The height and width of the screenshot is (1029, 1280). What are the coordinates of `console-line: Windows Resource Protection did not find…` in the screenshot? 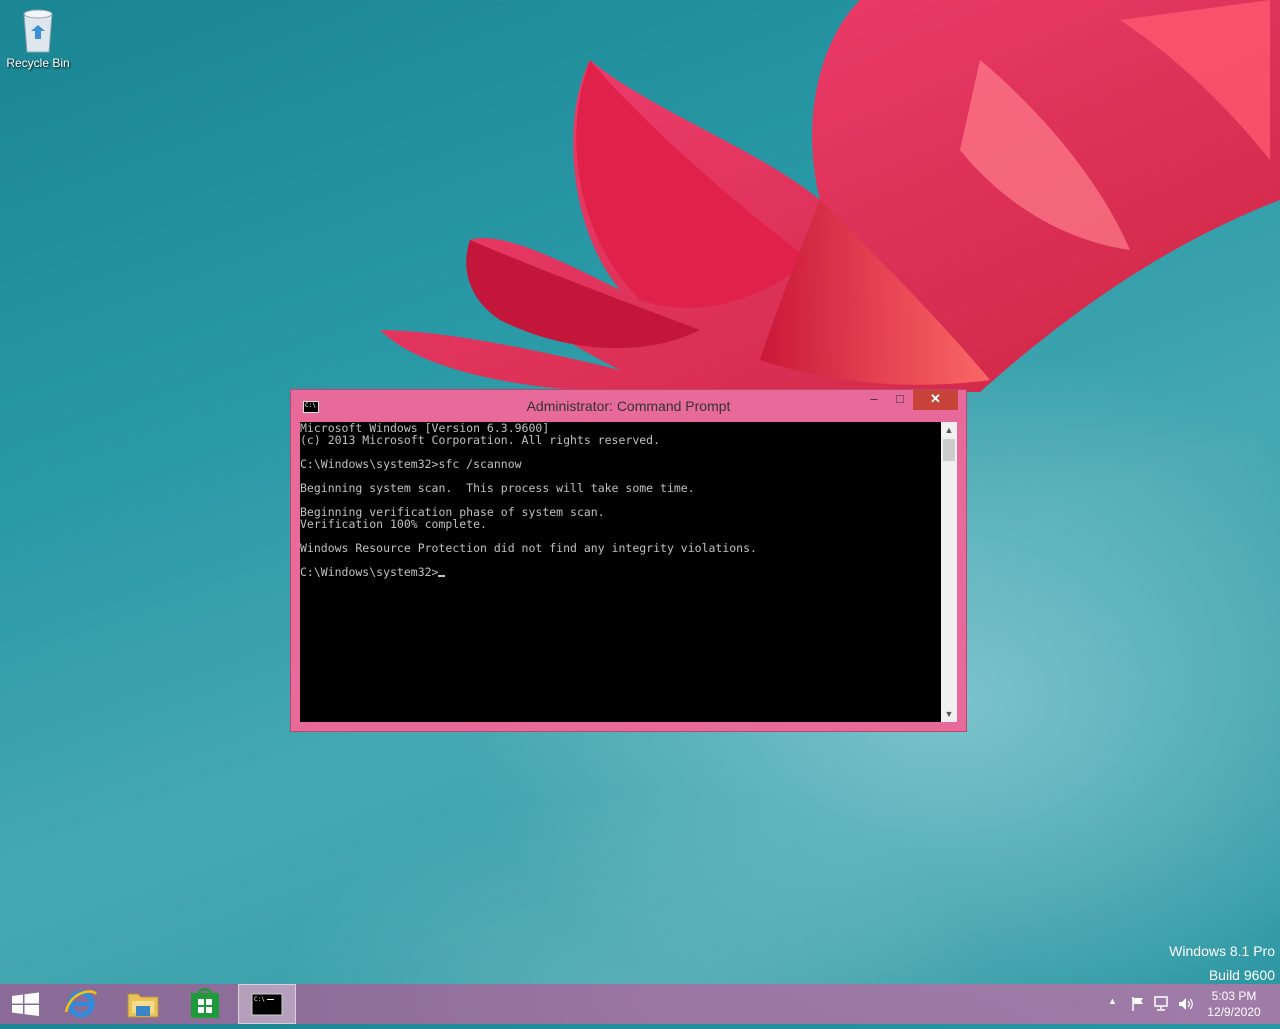 It's located at (528, 548).